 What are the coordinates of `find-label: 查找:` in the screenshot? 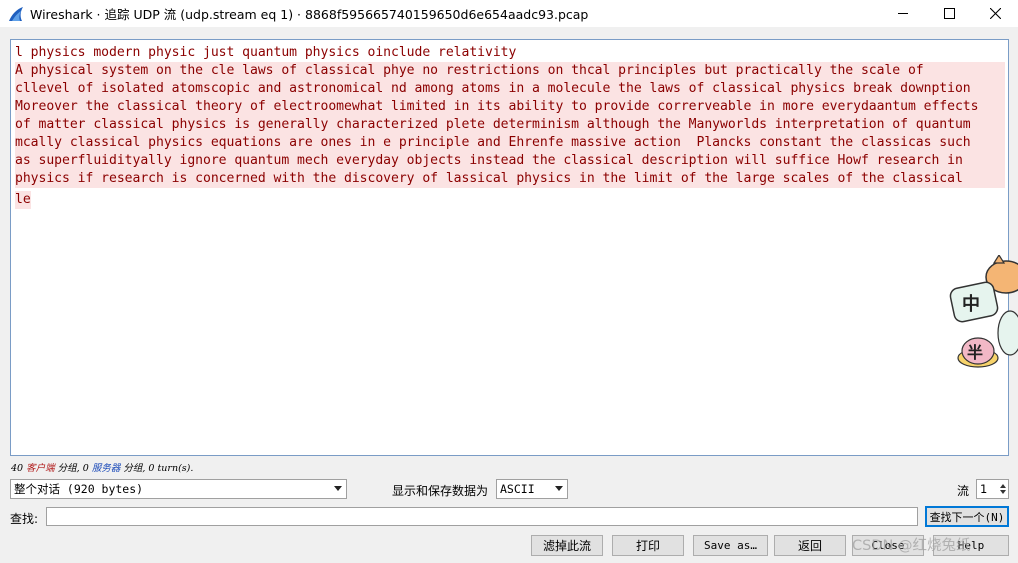 It's located at (24, 519).